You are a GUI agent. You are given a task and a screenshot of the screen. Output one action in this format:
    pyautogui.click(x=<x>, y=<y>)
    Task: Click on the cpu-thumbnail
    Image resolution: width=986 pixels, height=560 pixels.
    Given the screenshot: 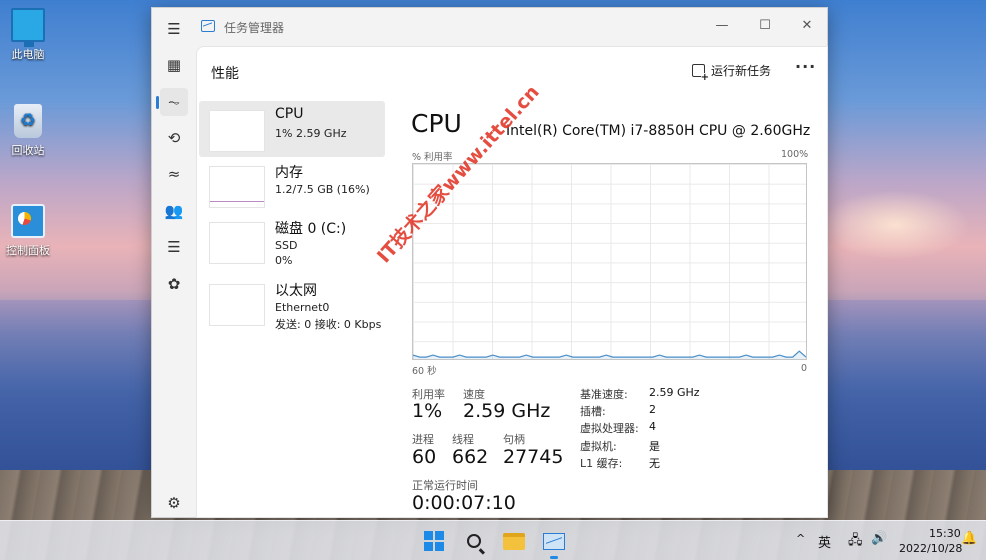 What is the action you would take?
    pyautogui.click(x=237, y=131)
    